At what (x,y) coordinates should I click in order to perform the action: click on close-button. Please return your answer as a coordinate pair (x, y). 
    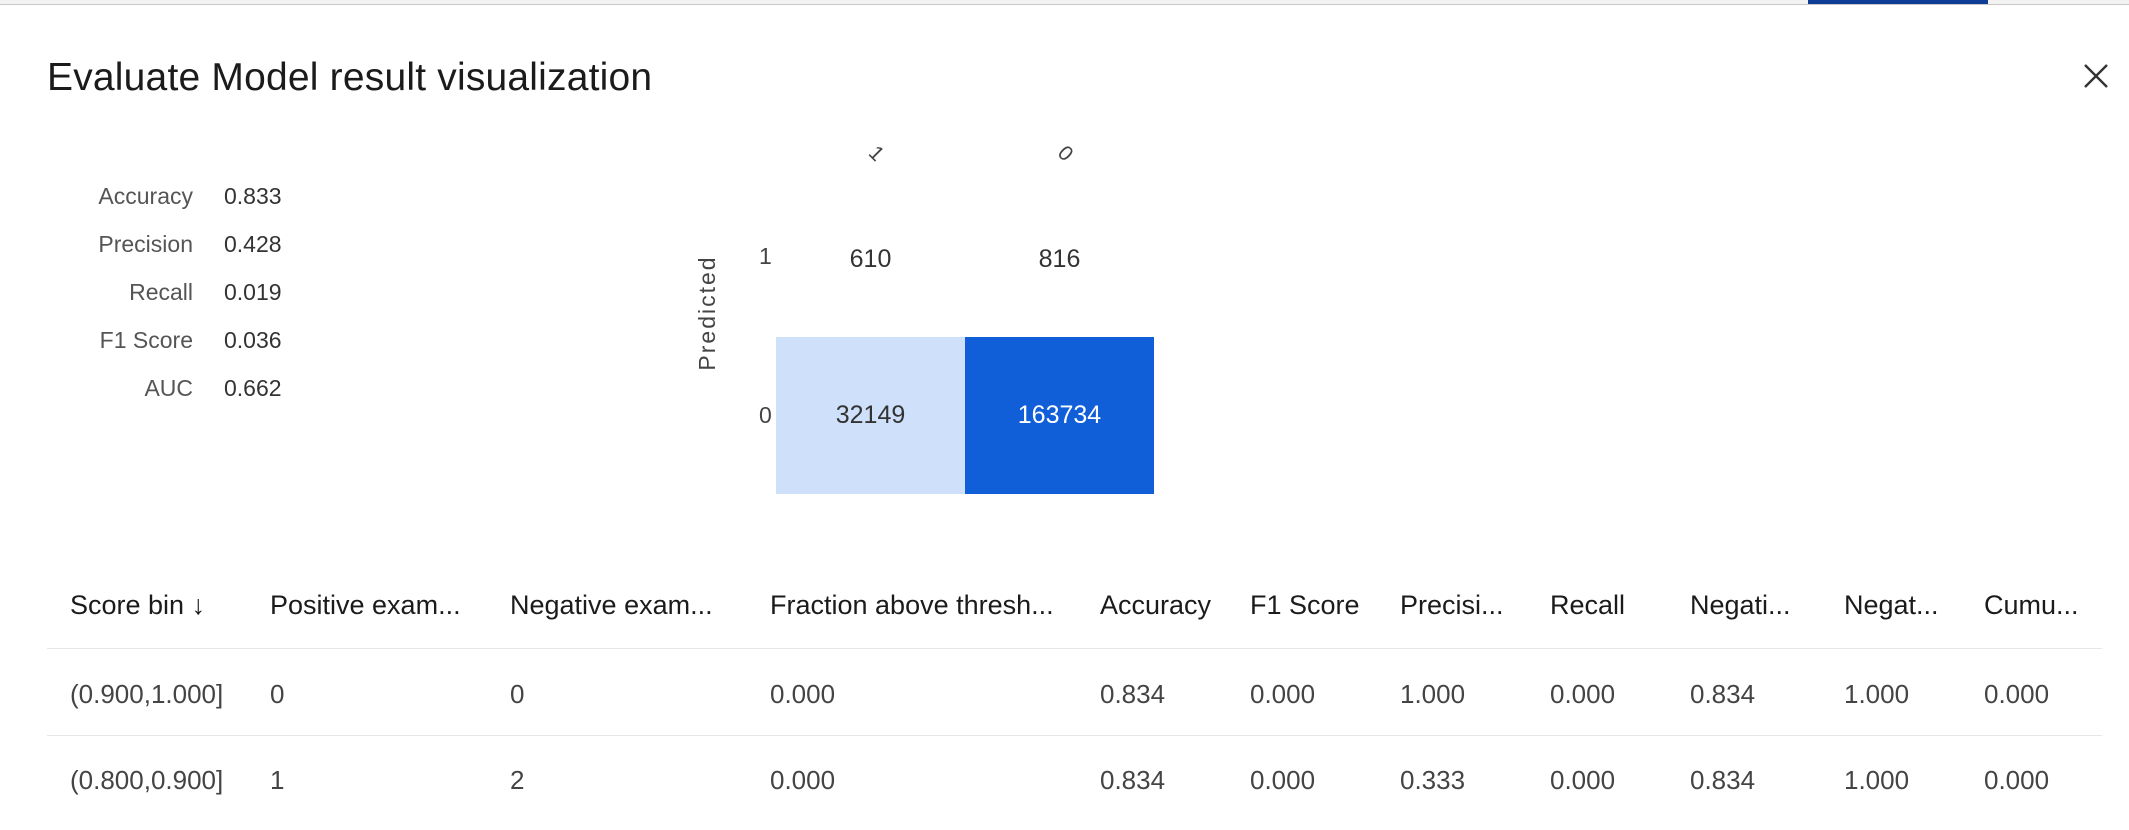
    Looking at the image, I should click on (2096, 76).